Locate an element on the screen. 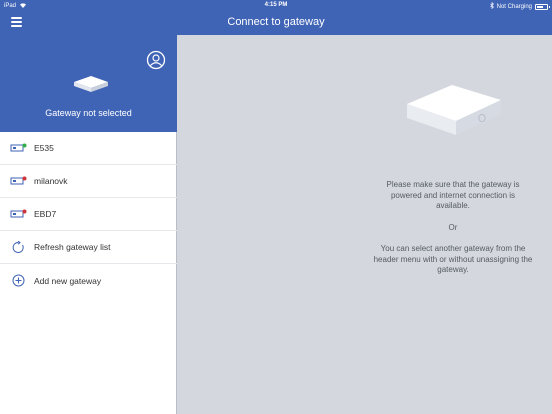 This screenshot has height=414, width=552. add-gateway-label: Add new gateway is located at coordinates (68, 280).